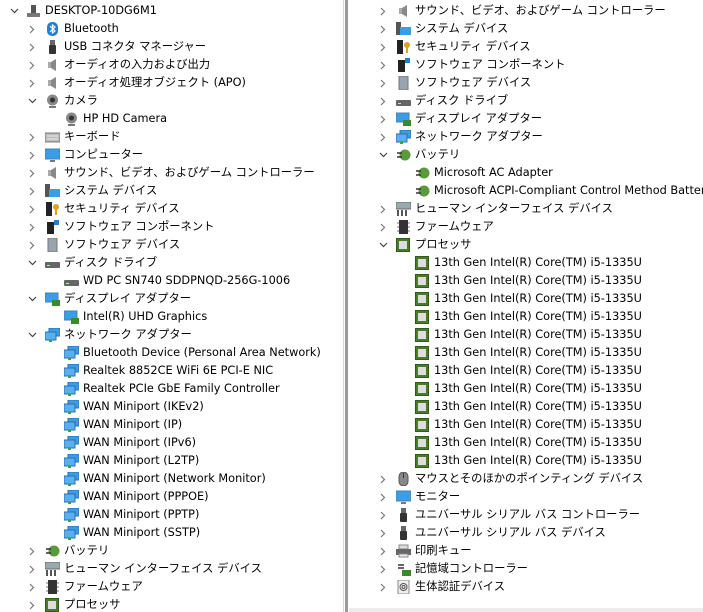 Image resolution: width=703 pixels, height=612 pixels. I want to click on tree-item-wan-miniport-pppoe: WAN Miniport (PPPOE), so click(171, 497).